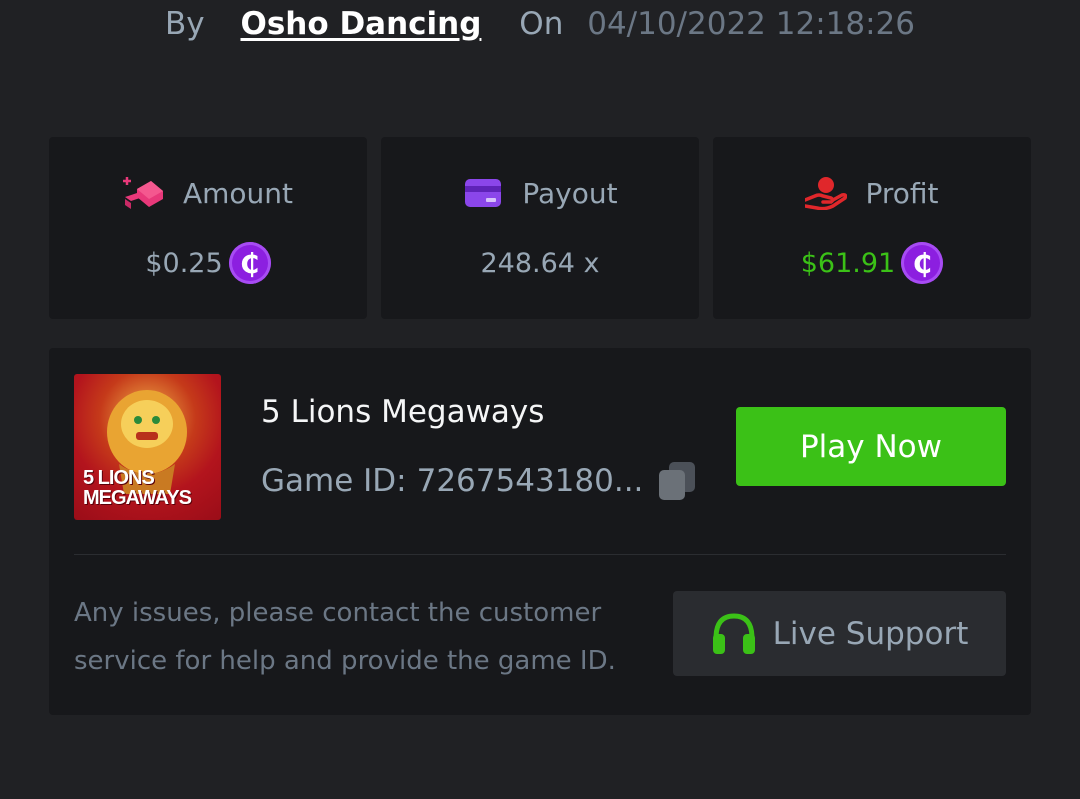  Describe the element at coordinates (143, 193) in the screenshot. I see `bet-chips-icon` at that location.